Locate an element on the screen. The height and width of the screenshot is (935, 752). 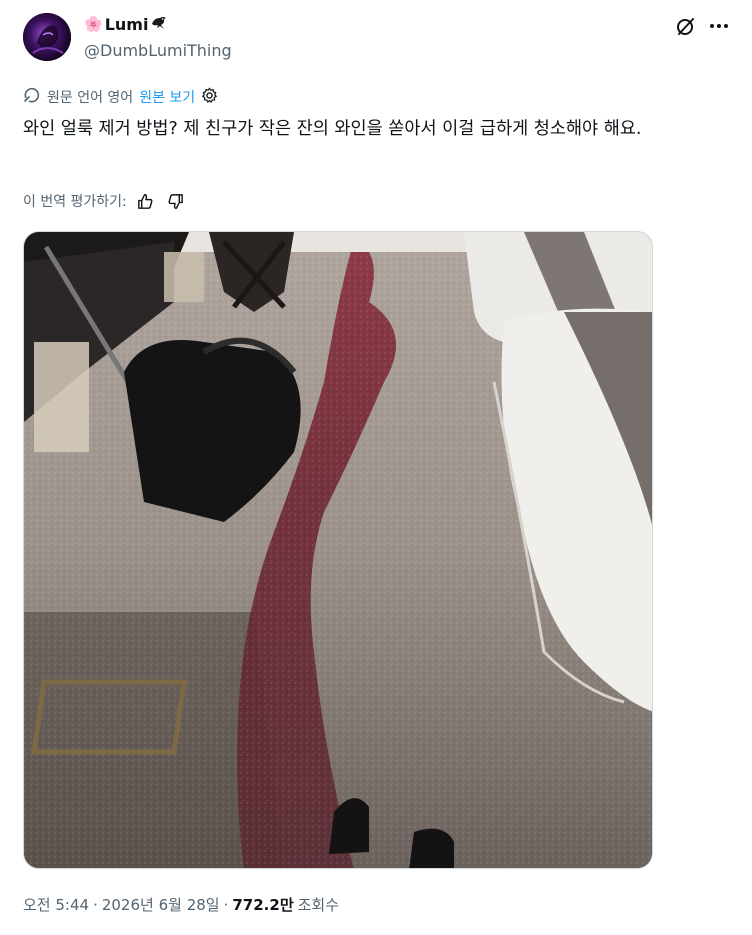
avatar is located at coordinates (47, 37).